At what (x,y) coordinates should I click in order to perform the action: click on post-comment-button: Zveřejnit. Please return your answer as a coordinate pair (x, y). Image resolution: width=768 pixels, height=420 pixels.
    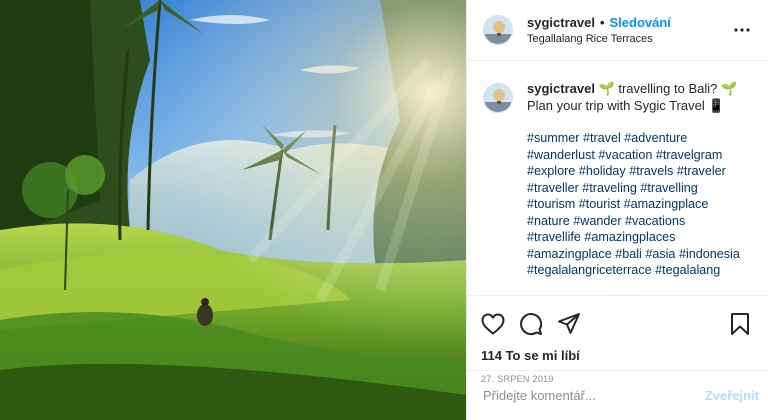
    Looking at the image, I should click on (732, 395).